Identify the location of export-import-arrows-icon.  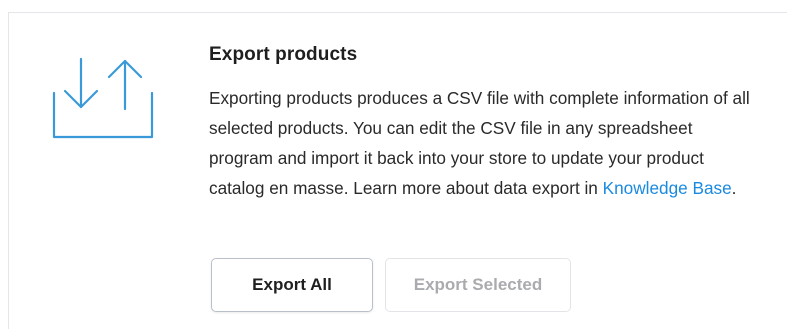
(103, 98).